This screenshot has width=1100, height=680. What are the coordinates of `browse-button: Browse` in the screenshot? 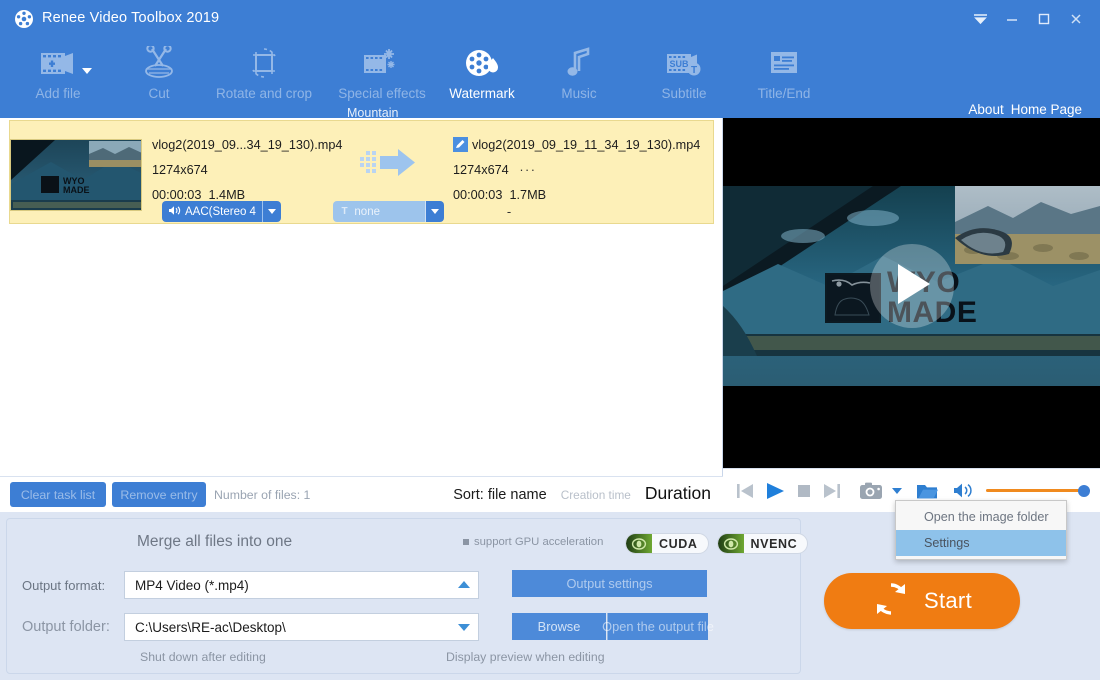 It's located at (559, 626).